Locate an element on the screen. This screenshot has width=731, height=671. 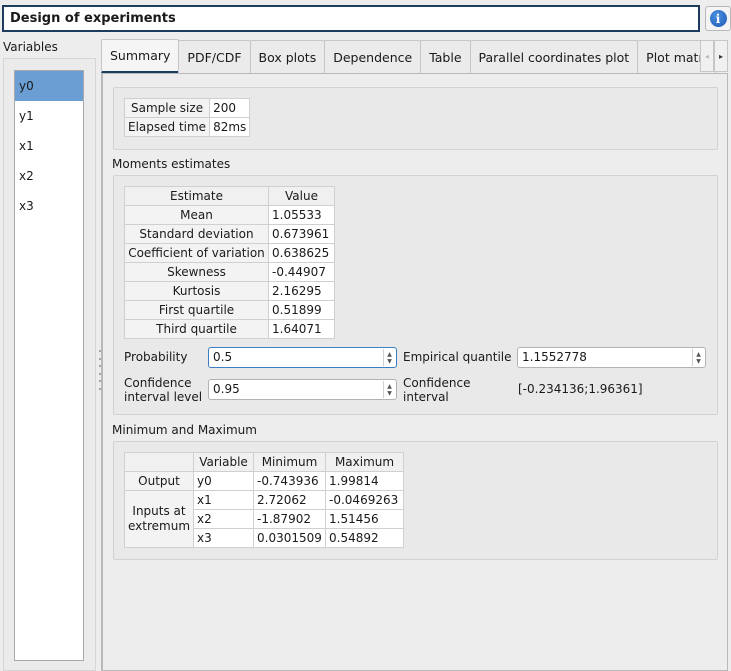
tab-pdf-cdf: PDF/CDF is located at coordinates (214, 56).